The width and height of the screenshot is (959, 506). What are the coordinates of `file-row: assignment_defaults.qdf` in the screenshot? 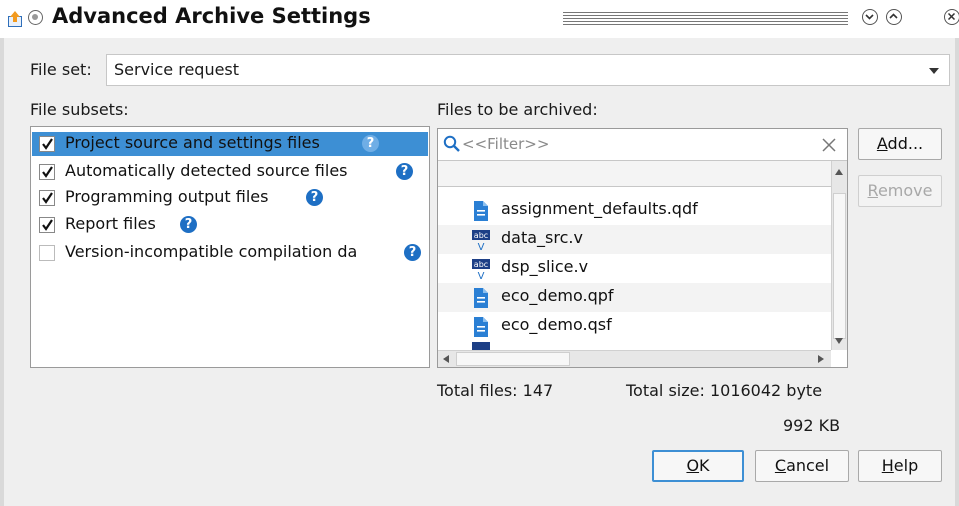 It's located at (634, 210).